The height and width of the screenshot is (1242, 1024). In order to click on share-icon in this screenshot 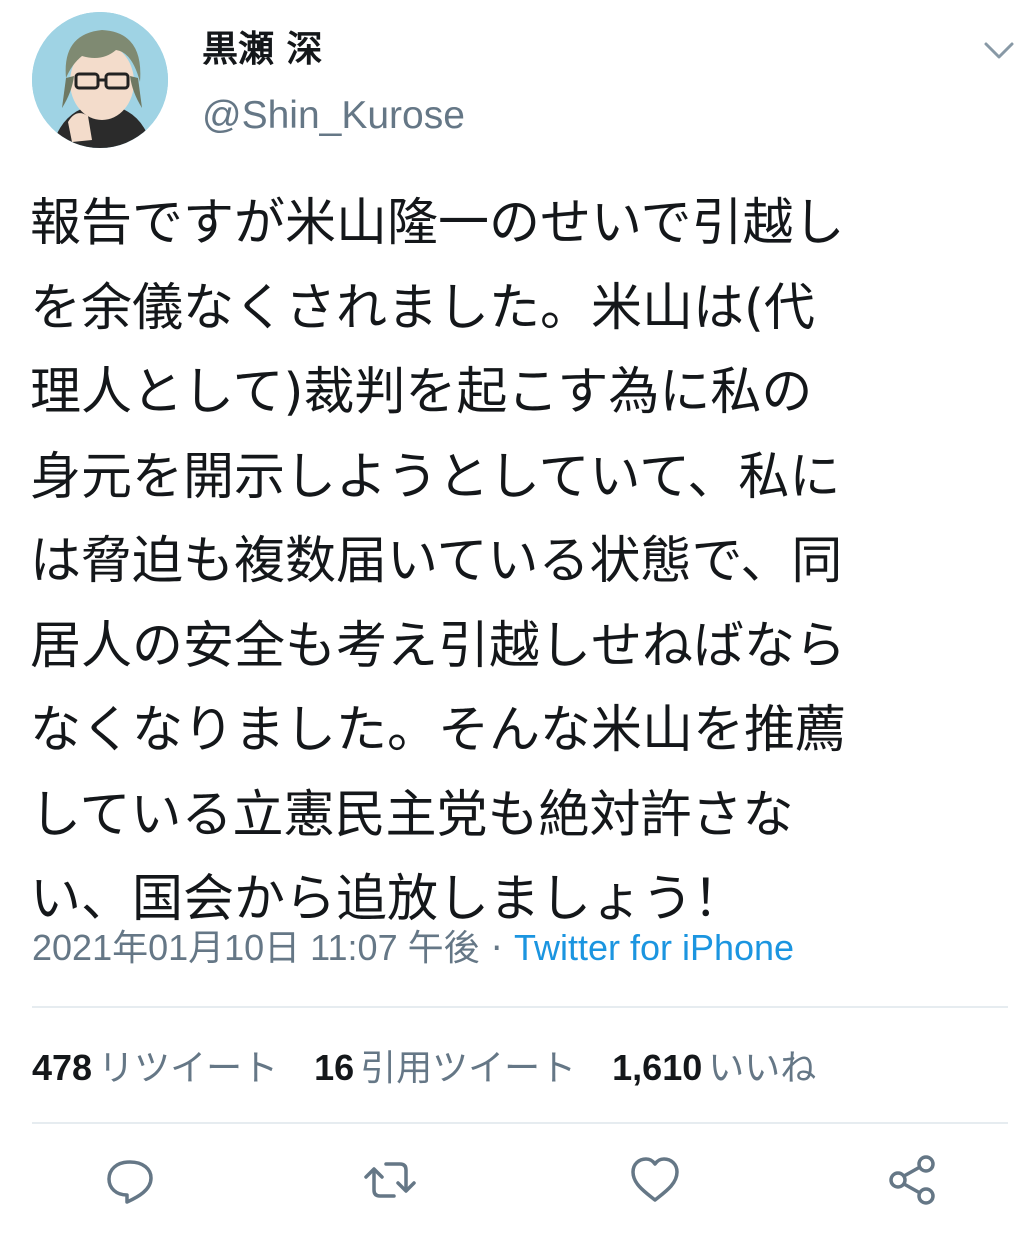, I will do `click(912, 1180)`.